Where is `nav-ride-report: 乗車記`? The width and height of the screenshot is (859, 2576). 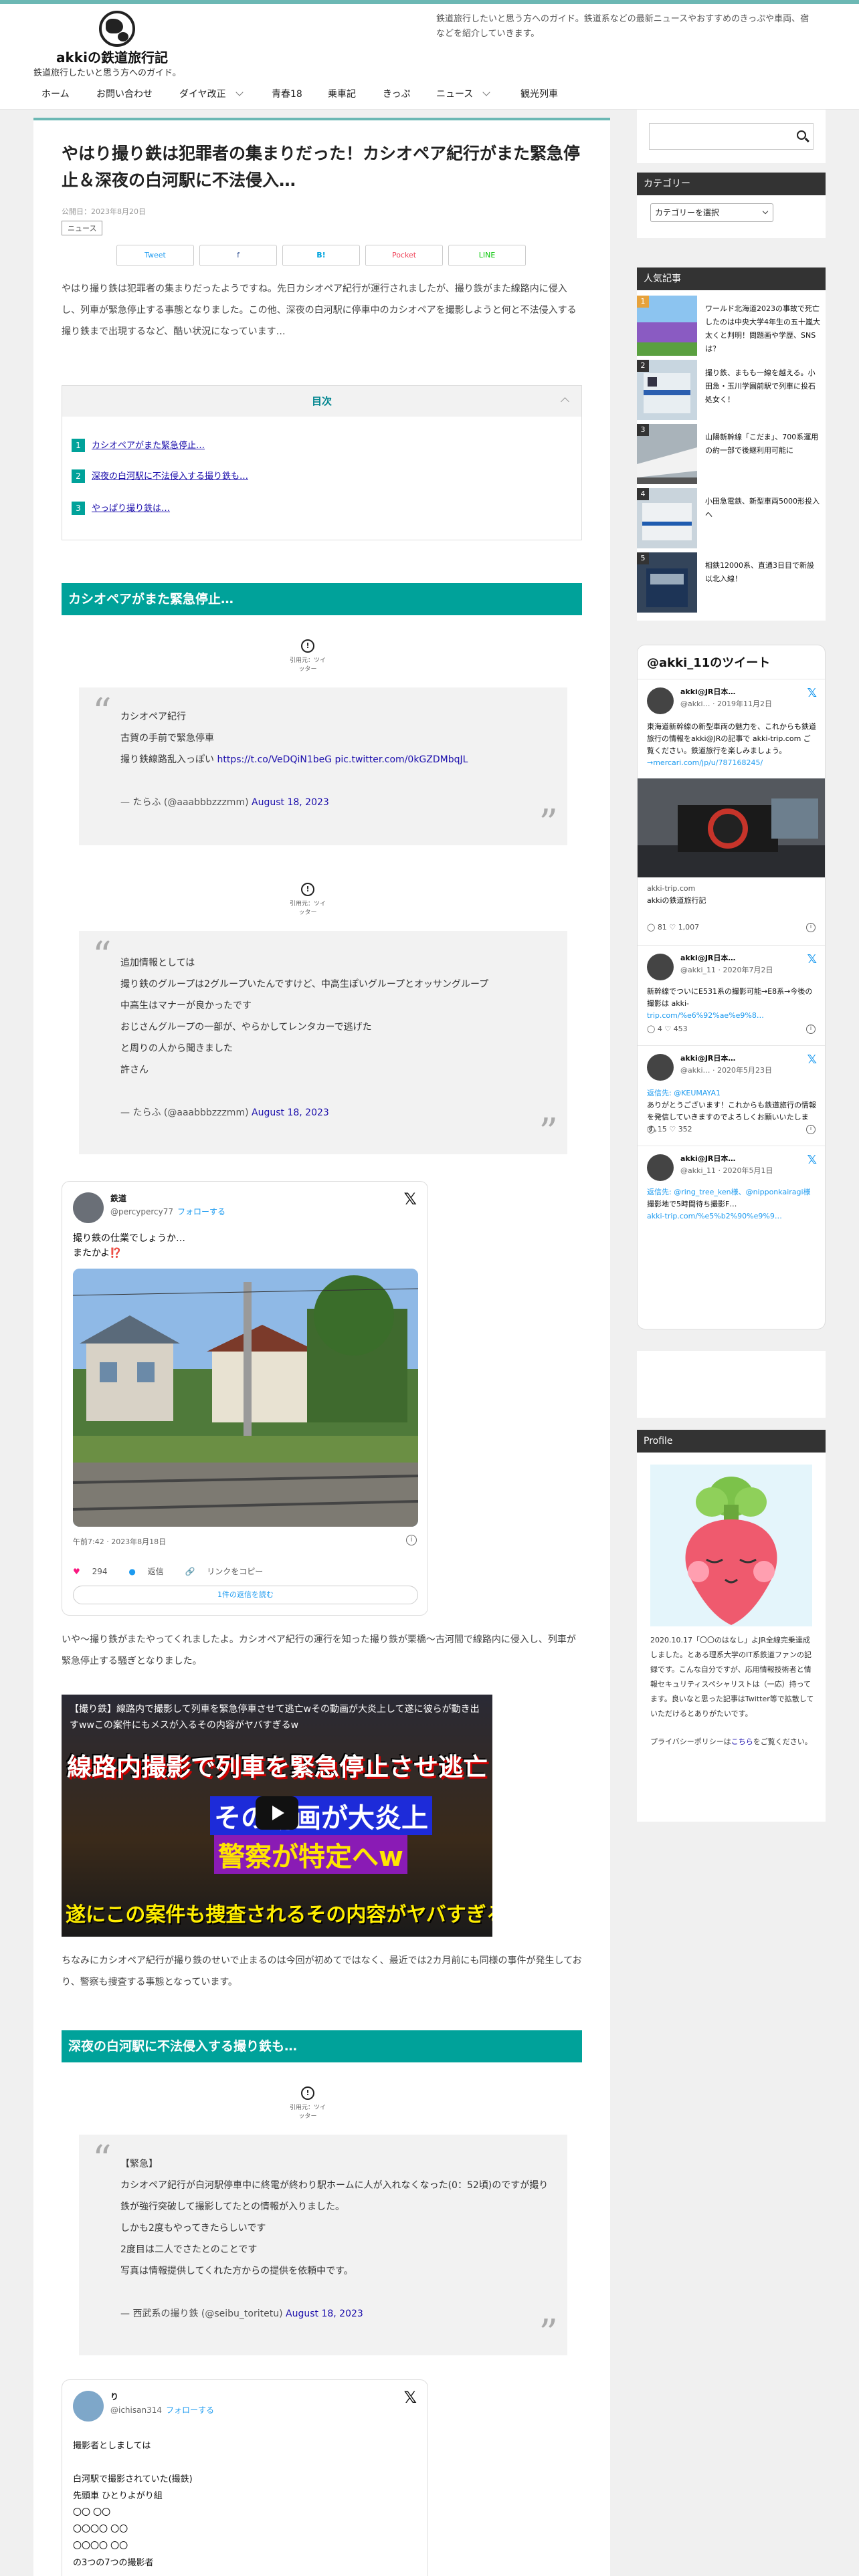
nav-ride-report: 乗車記 is located at coordinates (342, 93).